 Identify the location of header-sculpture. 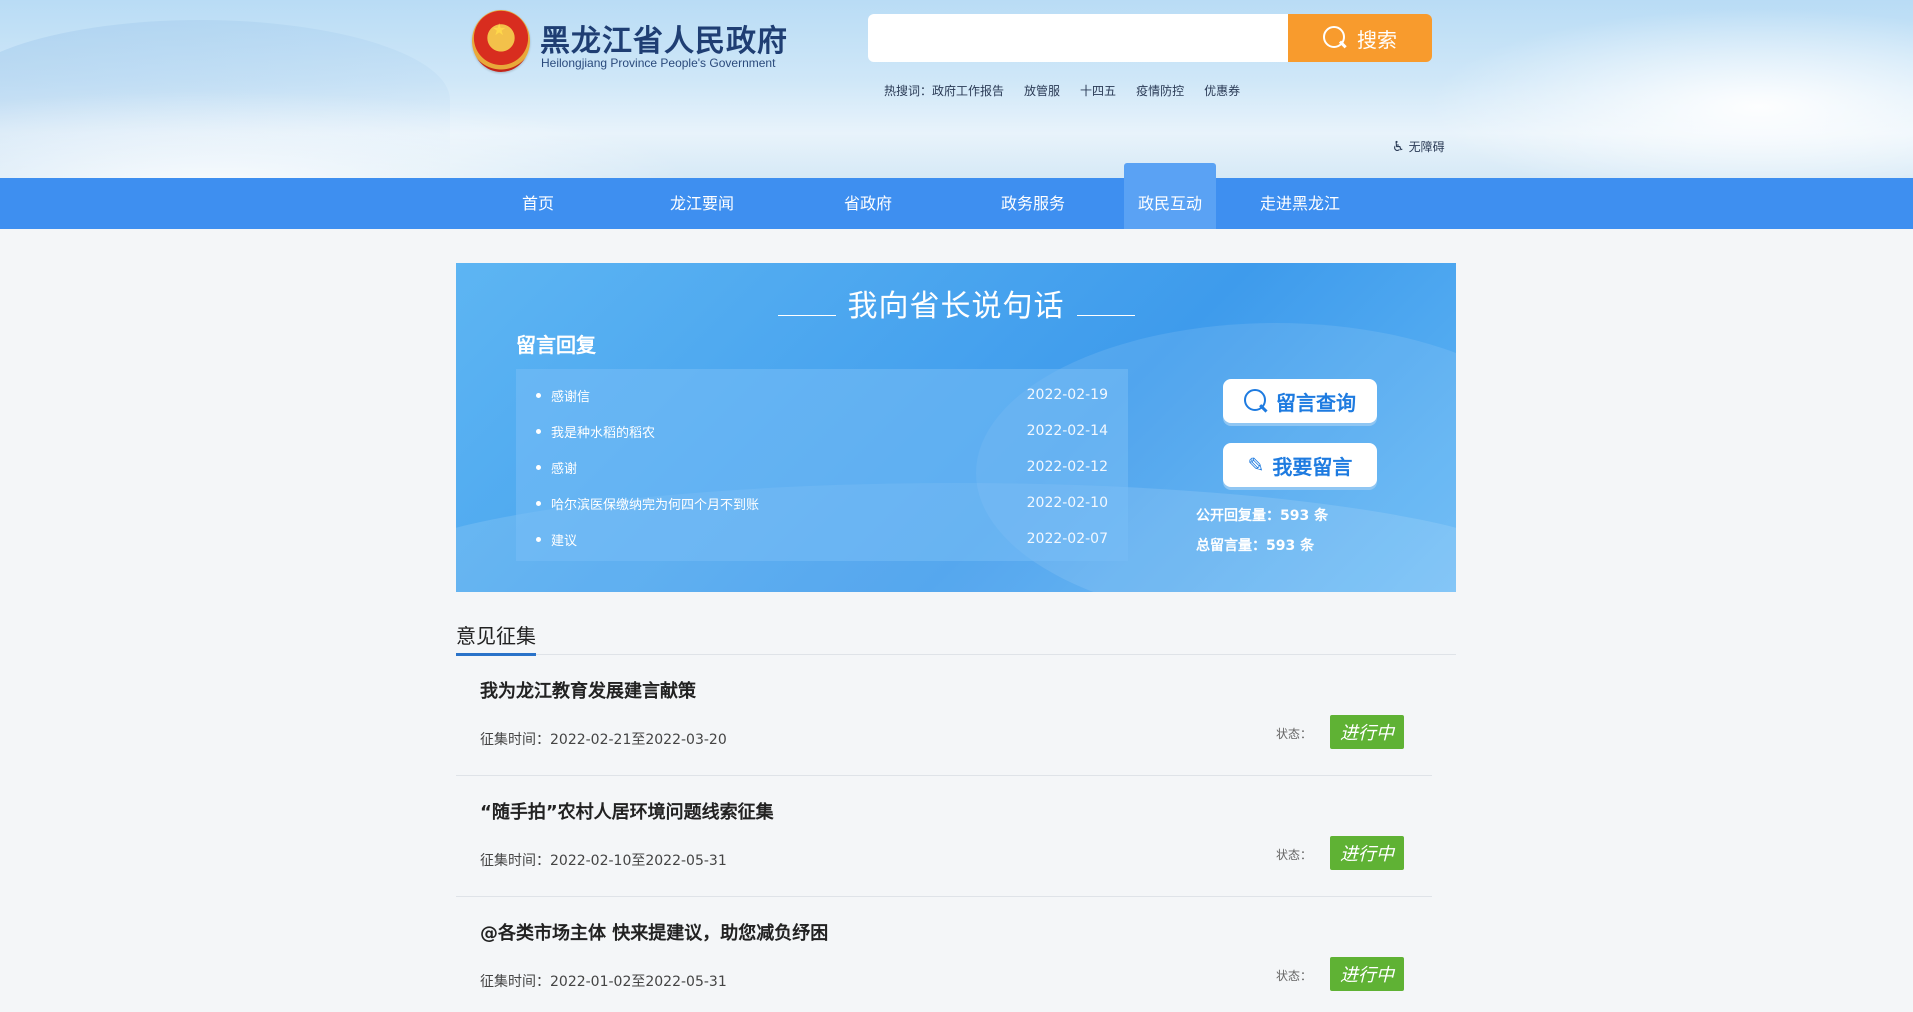
(1656, 89).